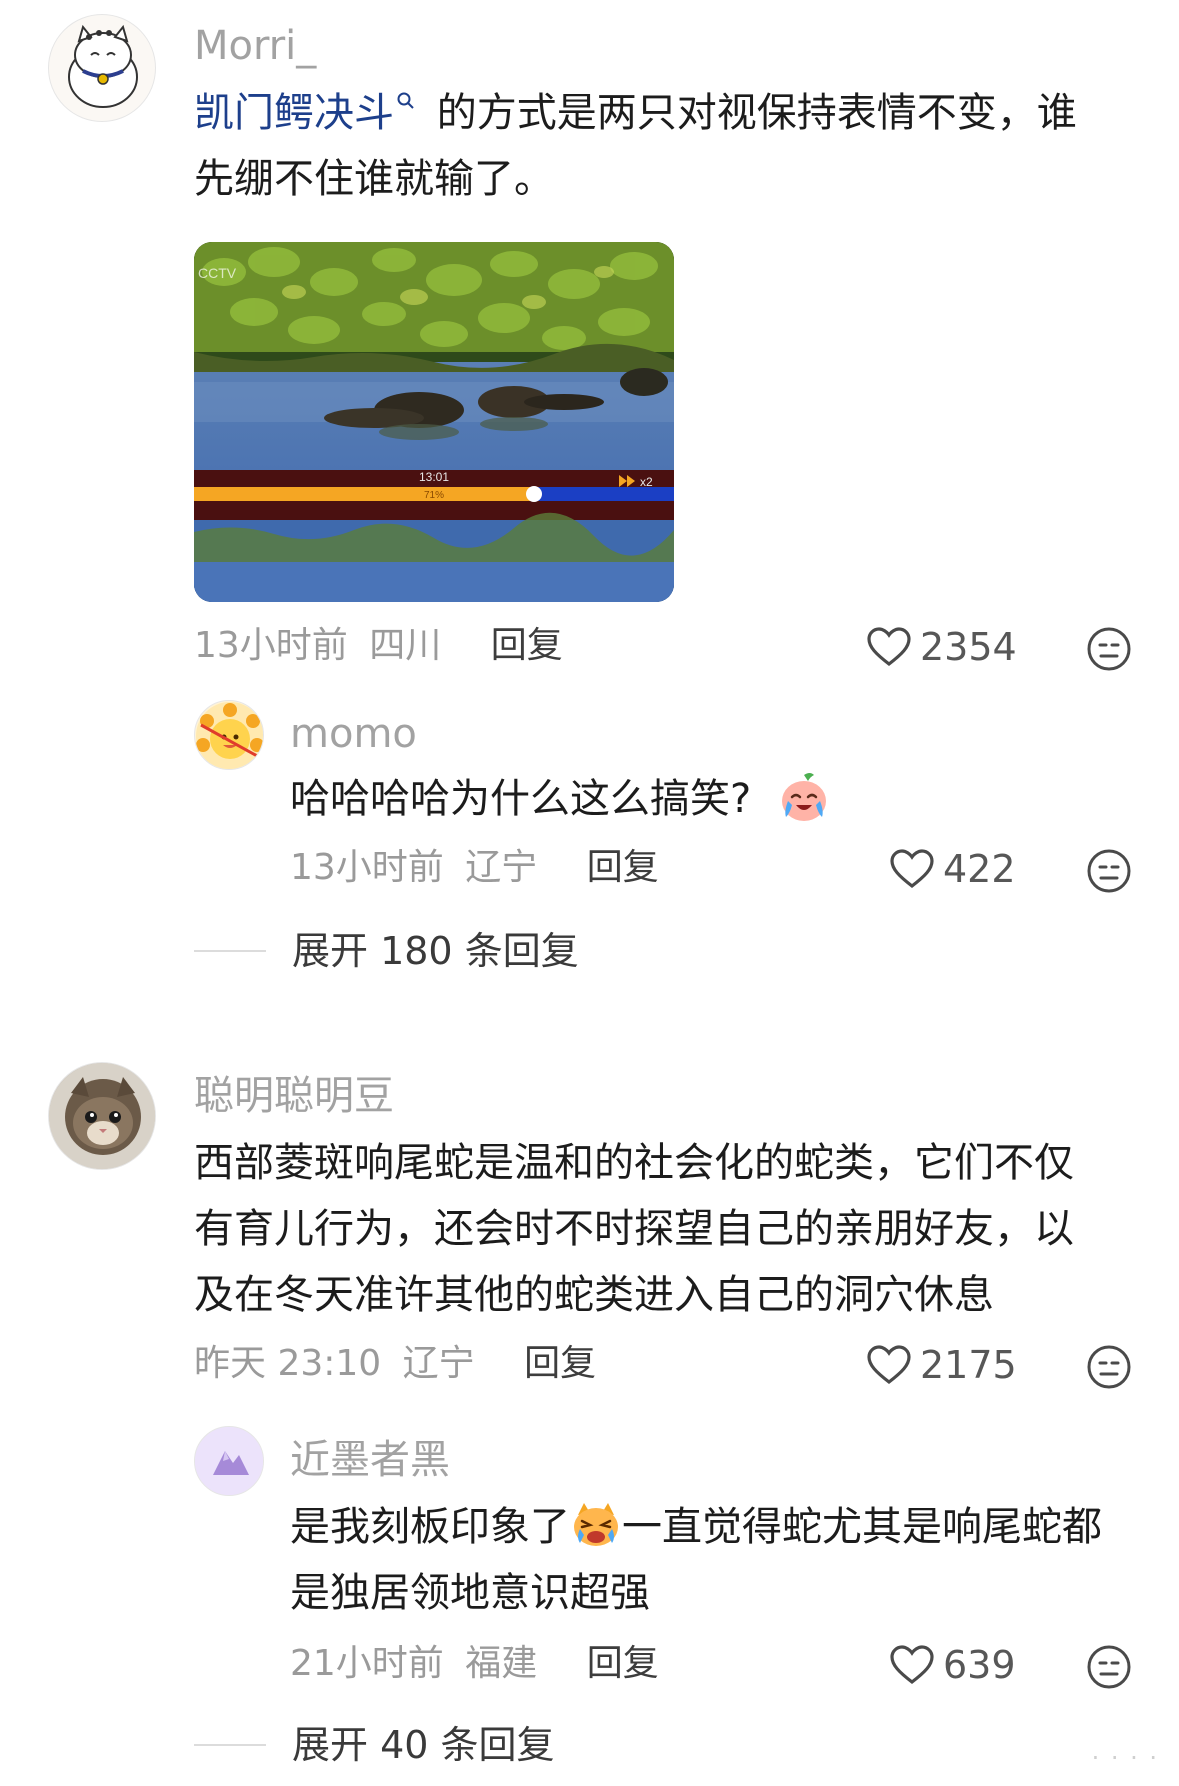  What do you see at coordinates (271, 645) in the screenshot?
I see `comment-time: 13小时前` at bounding box center [271, 645].